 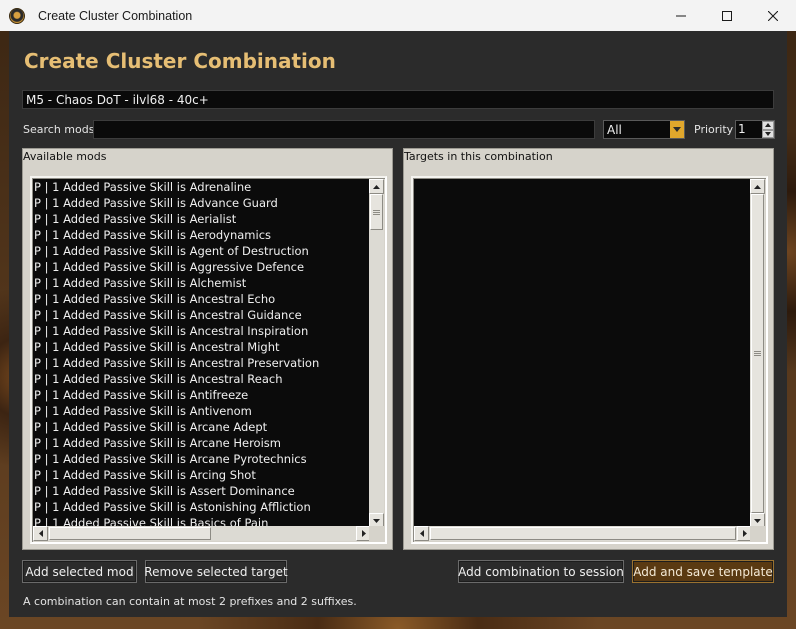 I want to click on targets-title: Targets in this combination, so click(x=478, y=156).